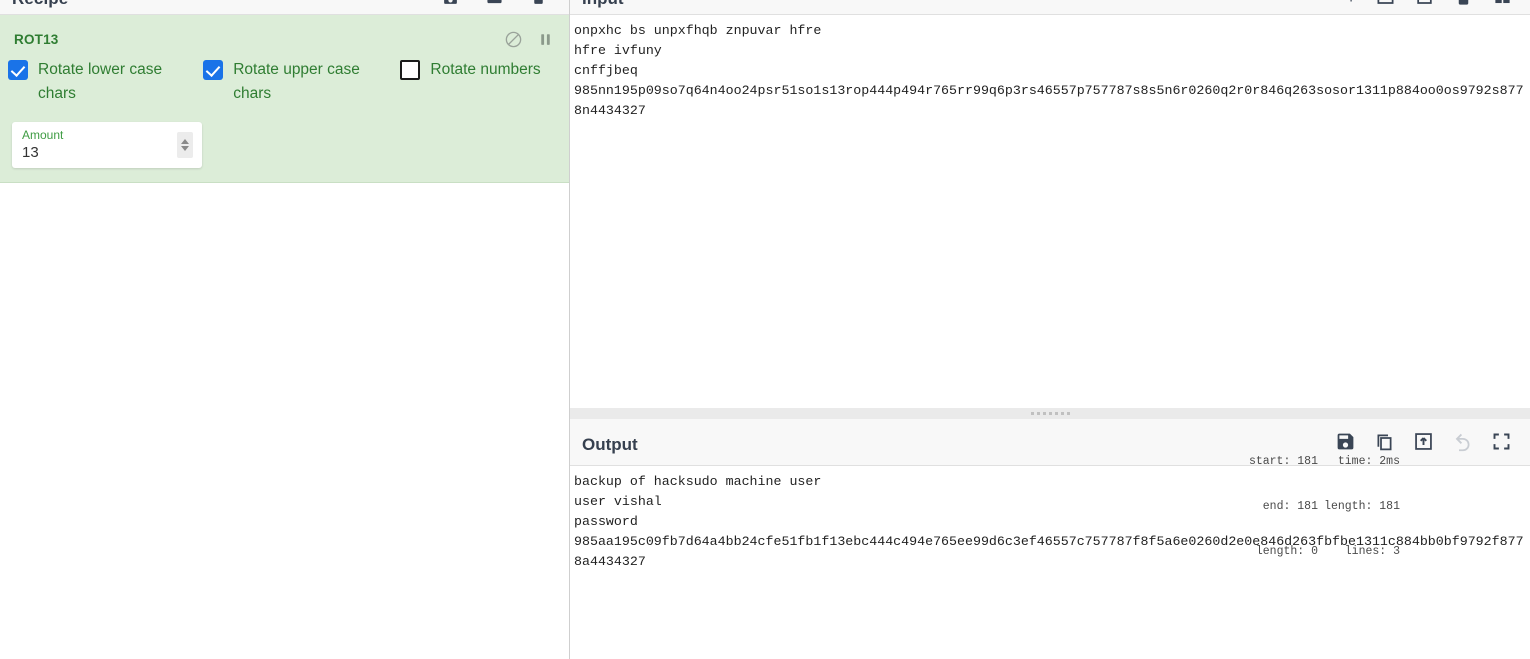 The width and height of the screenshot is (1530, 659). What do you see at coordinates (1314, 551) in the screenshot?
I see `output-sel-length-value: 0` at bounding box center [1314, 551].